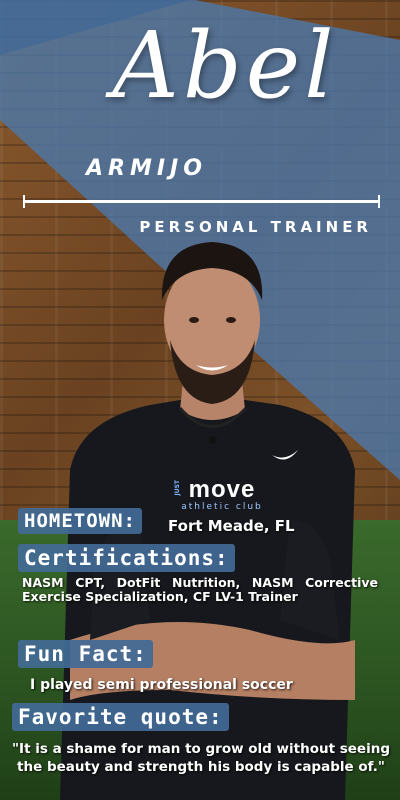  I want to click on title-divider, so click(202, 201).